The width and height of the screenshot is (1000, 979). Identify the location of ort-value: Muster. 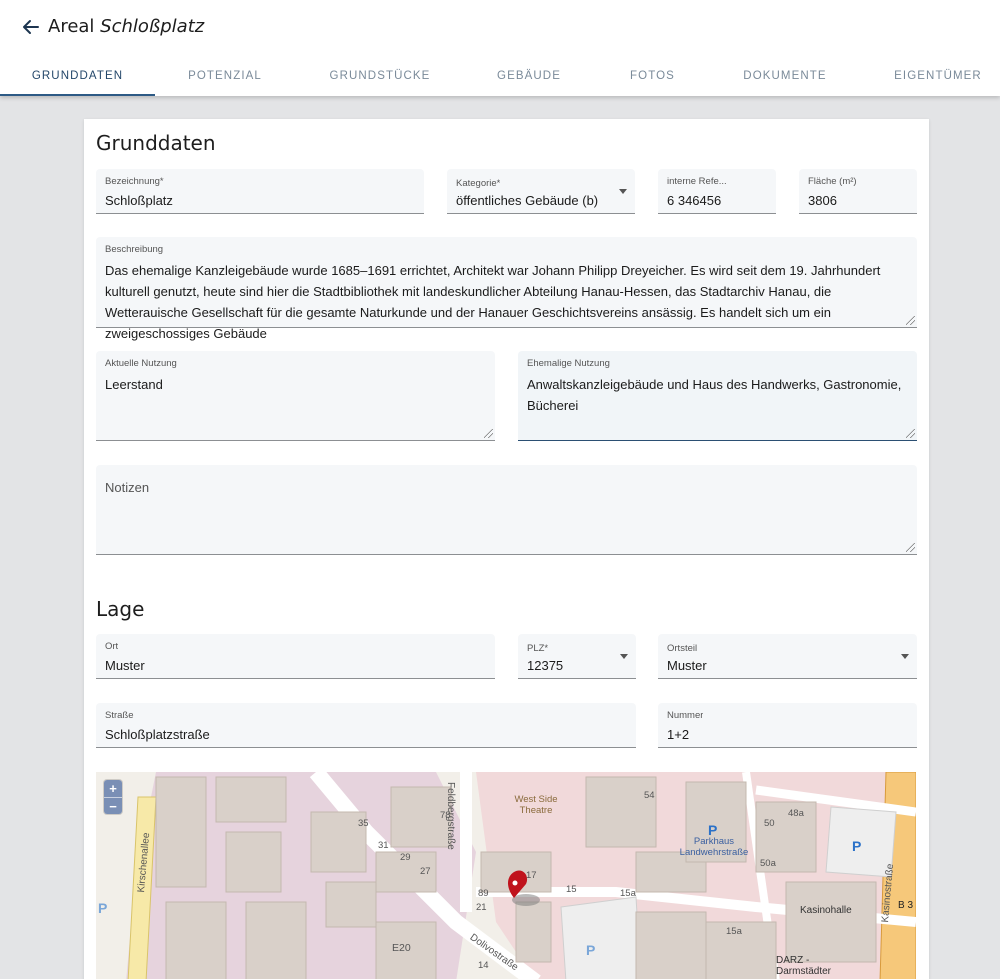
(125, 665).